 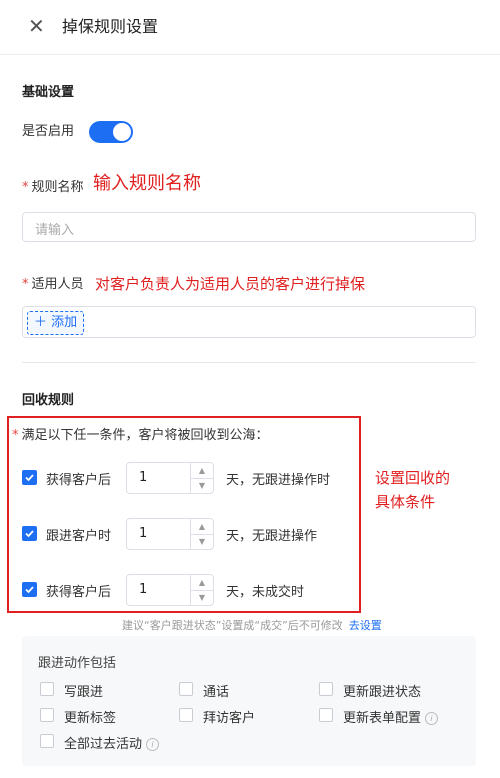 What do you see at coordinates (365, 625) in the screenshot?
I see `go-settings-link: 去设置` at bounding box center [365, 625].